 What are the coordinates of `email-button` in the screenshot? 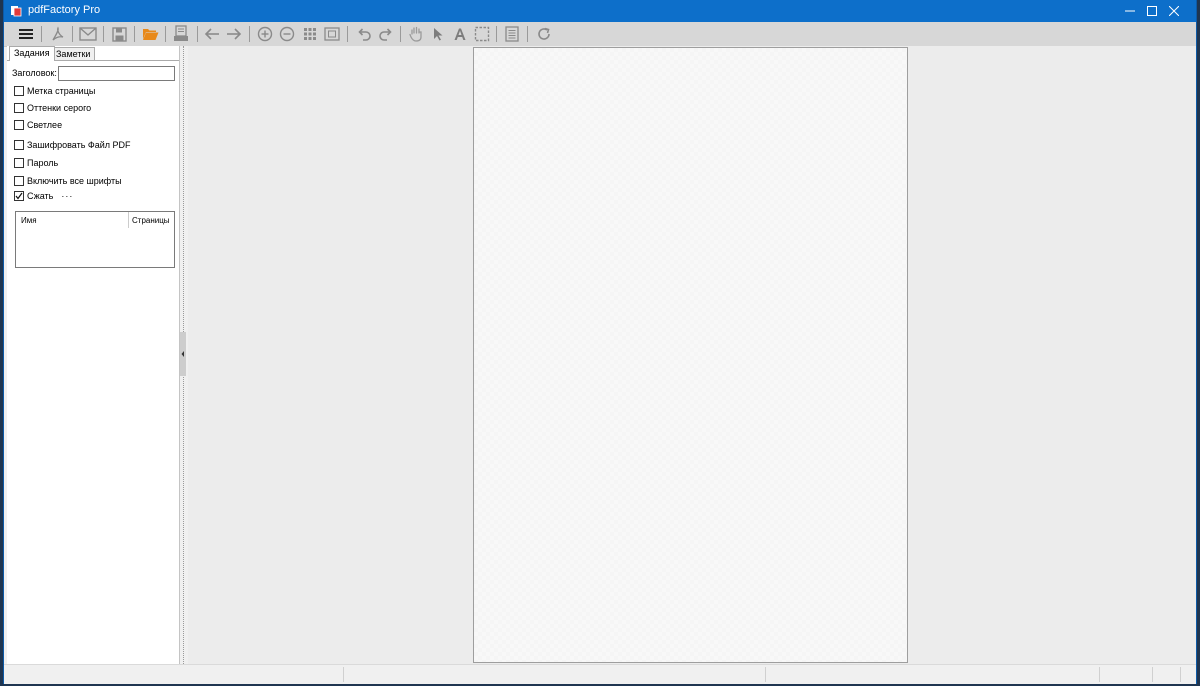 It's located at (88, 34).